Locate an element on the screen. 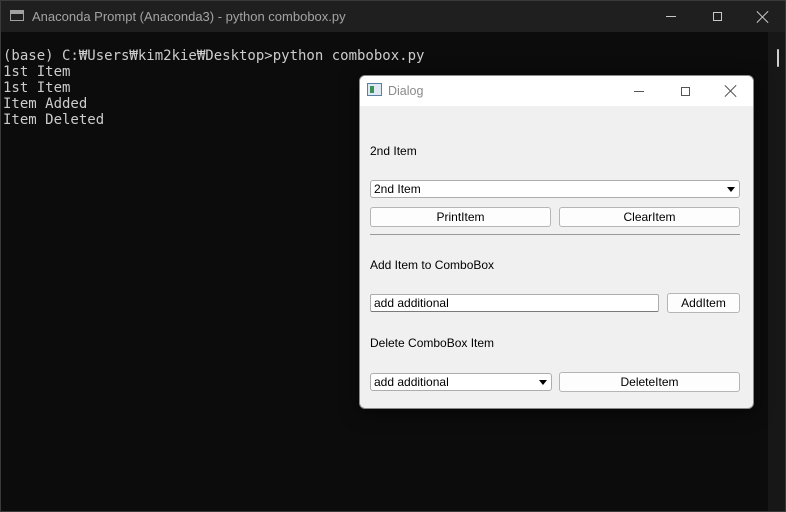 Image resolution: width=786 pixels, height=512 pixels. dialog-close-button is located at coordinates (730, 91).